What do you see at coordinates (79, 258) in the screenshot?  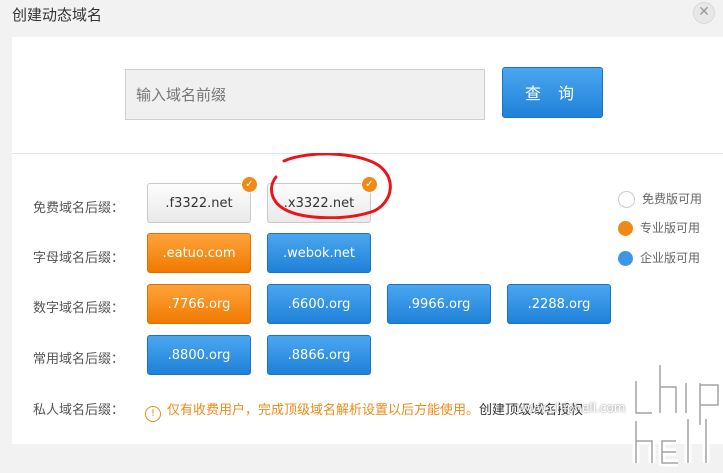 I see `row-label-letter: 字母域名后缀：` at bounding box center [79, 258].